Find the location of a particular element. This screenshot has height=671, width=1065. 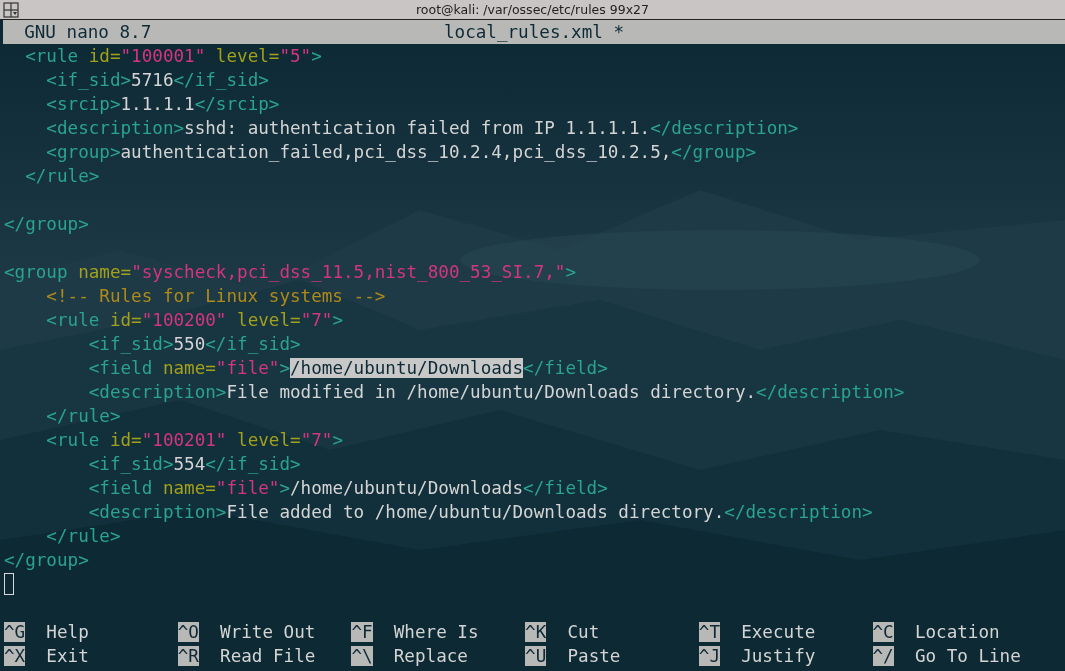

shortcut-key: ^\ is located at coordinates (362, 656).